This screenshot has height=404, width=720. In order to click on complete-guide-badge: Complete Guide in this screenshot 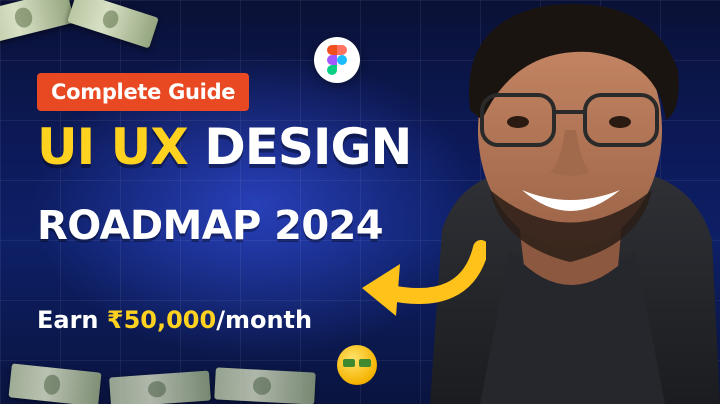, I will do `click(143, 92)`.